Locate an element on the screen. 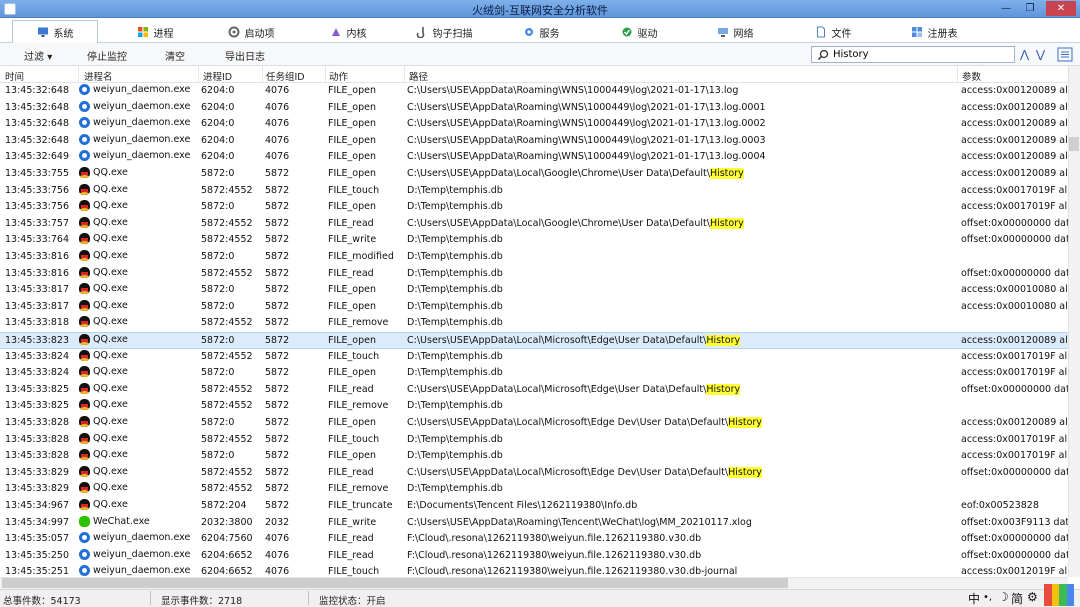 The width and height of the screenshot is (1080, 607). vertical-scroll-thumb is located at coordinates (1074, 144).